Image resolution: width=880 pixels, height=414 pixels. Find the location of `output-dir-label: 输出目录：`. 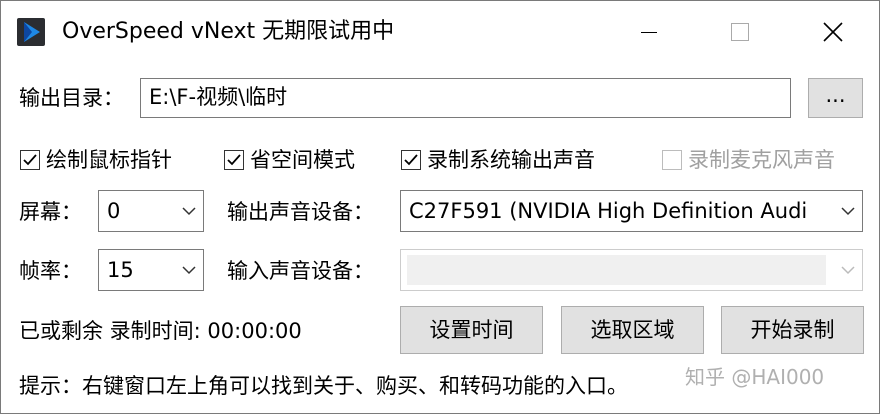

output-dir-label: 输出目录： is located at coordinates (71, 98).